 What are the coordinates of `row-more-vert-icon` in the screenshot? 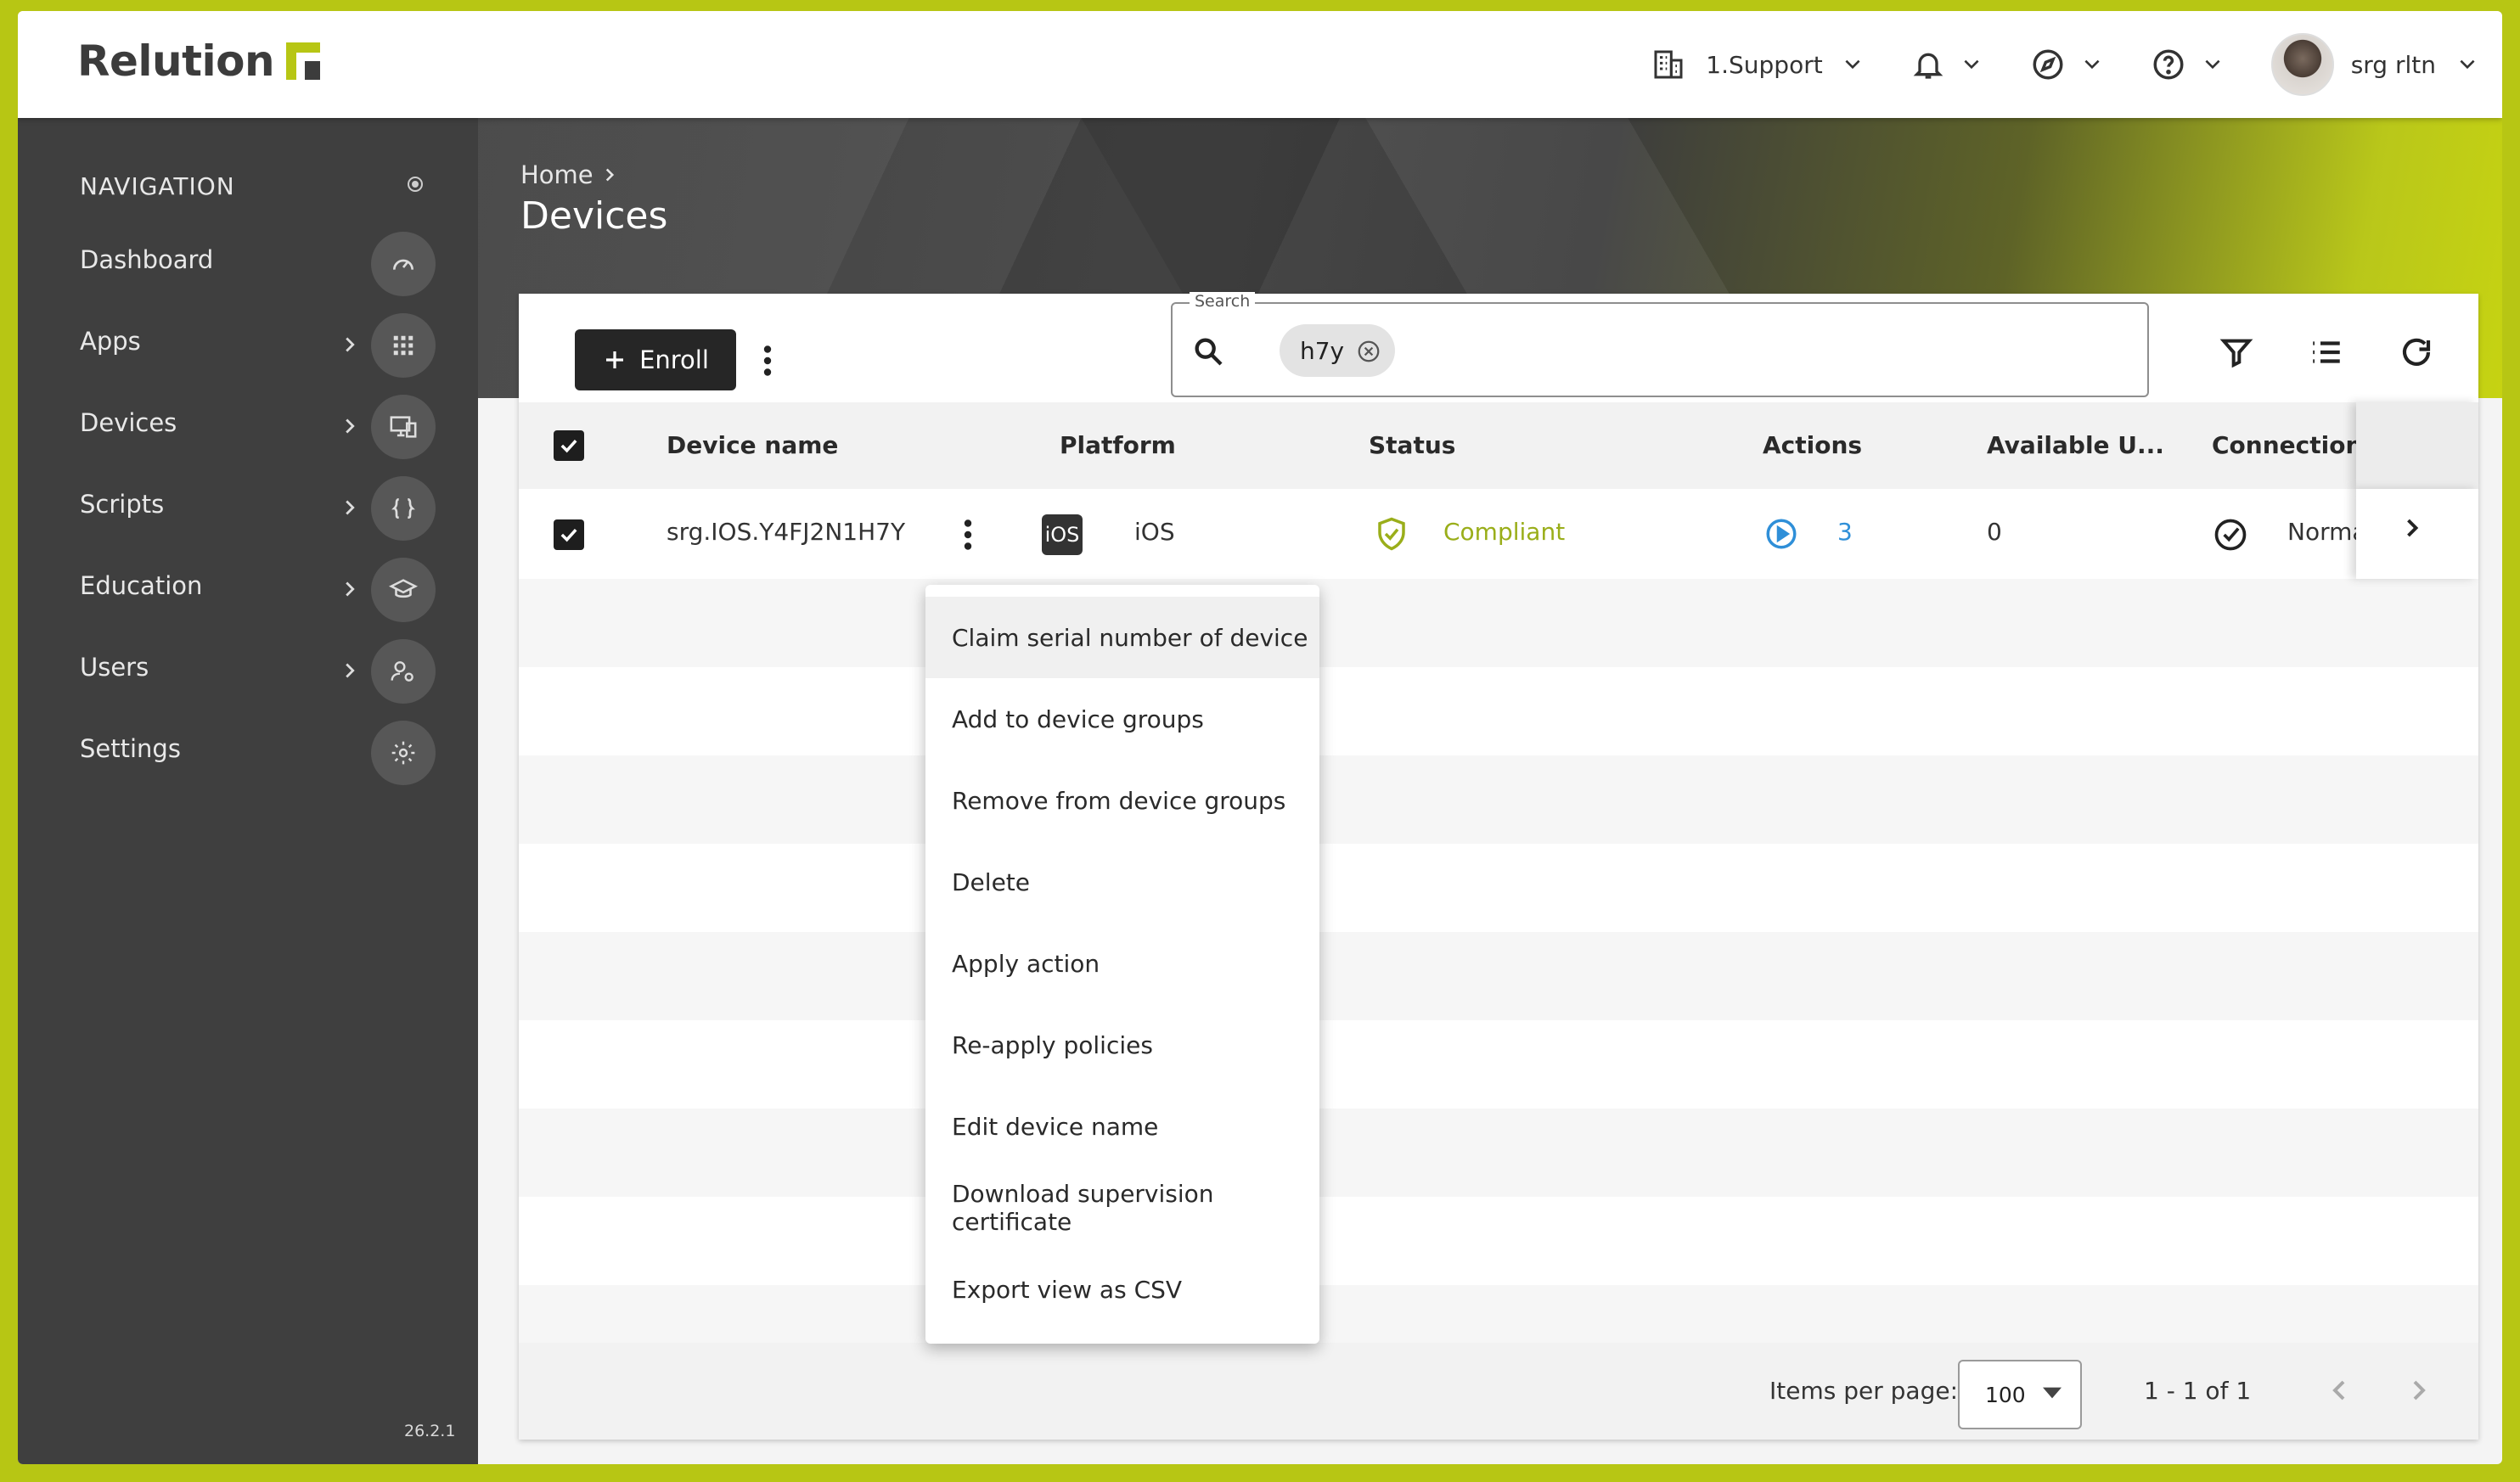 It's located at (968, 535).